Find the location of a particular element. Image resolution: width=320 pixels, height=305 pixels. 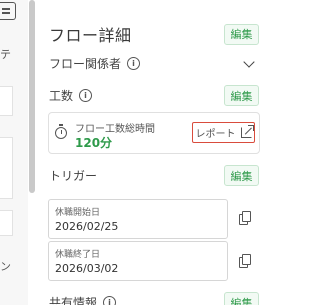

sidebar-text-fragment: テ is located at coordinates (5, 54).